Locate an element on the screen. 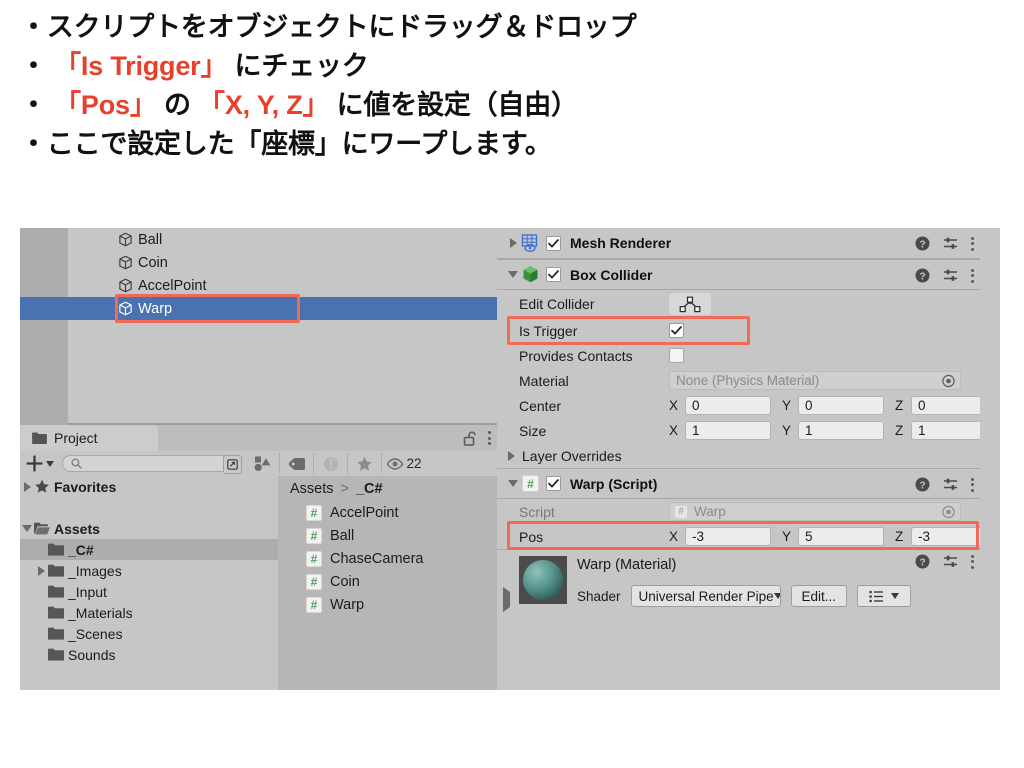 The width and height of the screenshot is (1024, 768). folder-tree-item-sounds: Sounds is located at coordinates (149, 654).